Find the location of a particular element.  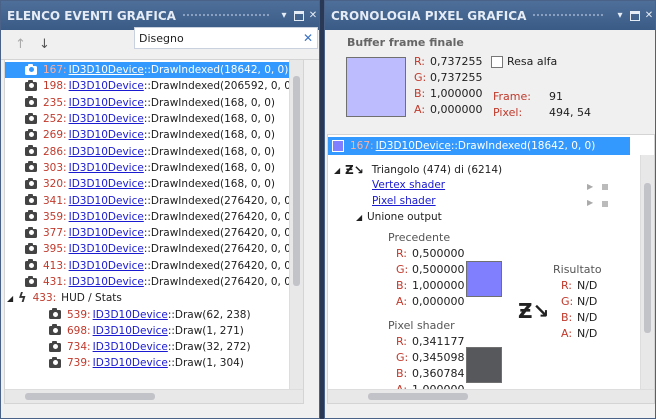

checkbox-box is located at coordinates (497, 61).